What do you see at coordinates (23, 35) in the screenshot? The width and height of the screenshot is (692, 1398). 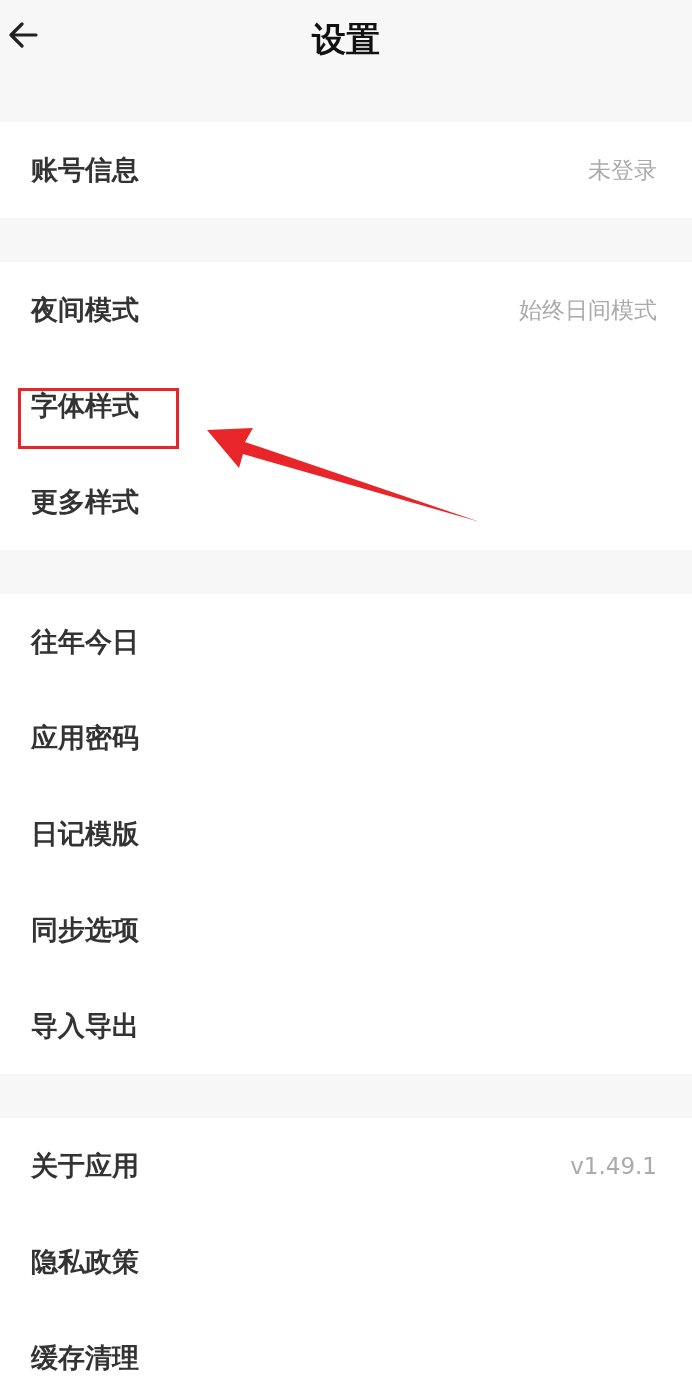 I see `back-icon` at bounding box center [23, 35].